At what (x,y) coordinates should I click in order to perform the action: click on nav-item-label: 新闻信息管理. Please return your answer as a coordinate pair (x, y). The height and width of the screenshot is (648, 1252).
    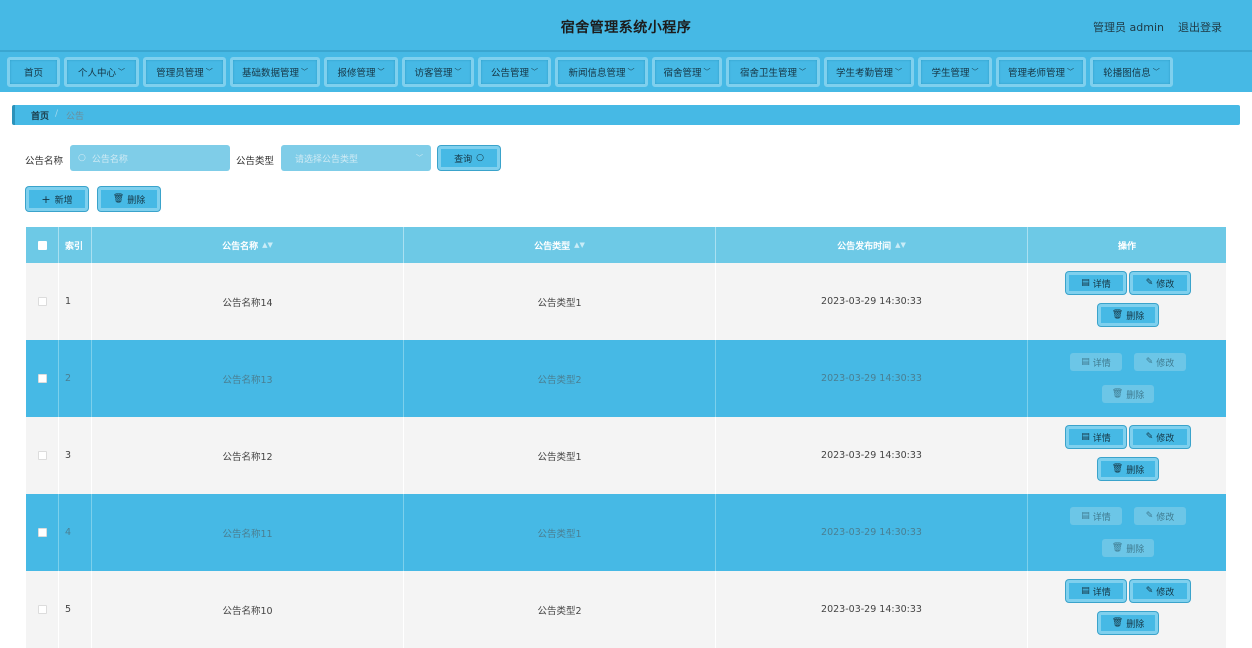
    Looking at the image, I should click on (597, 73).